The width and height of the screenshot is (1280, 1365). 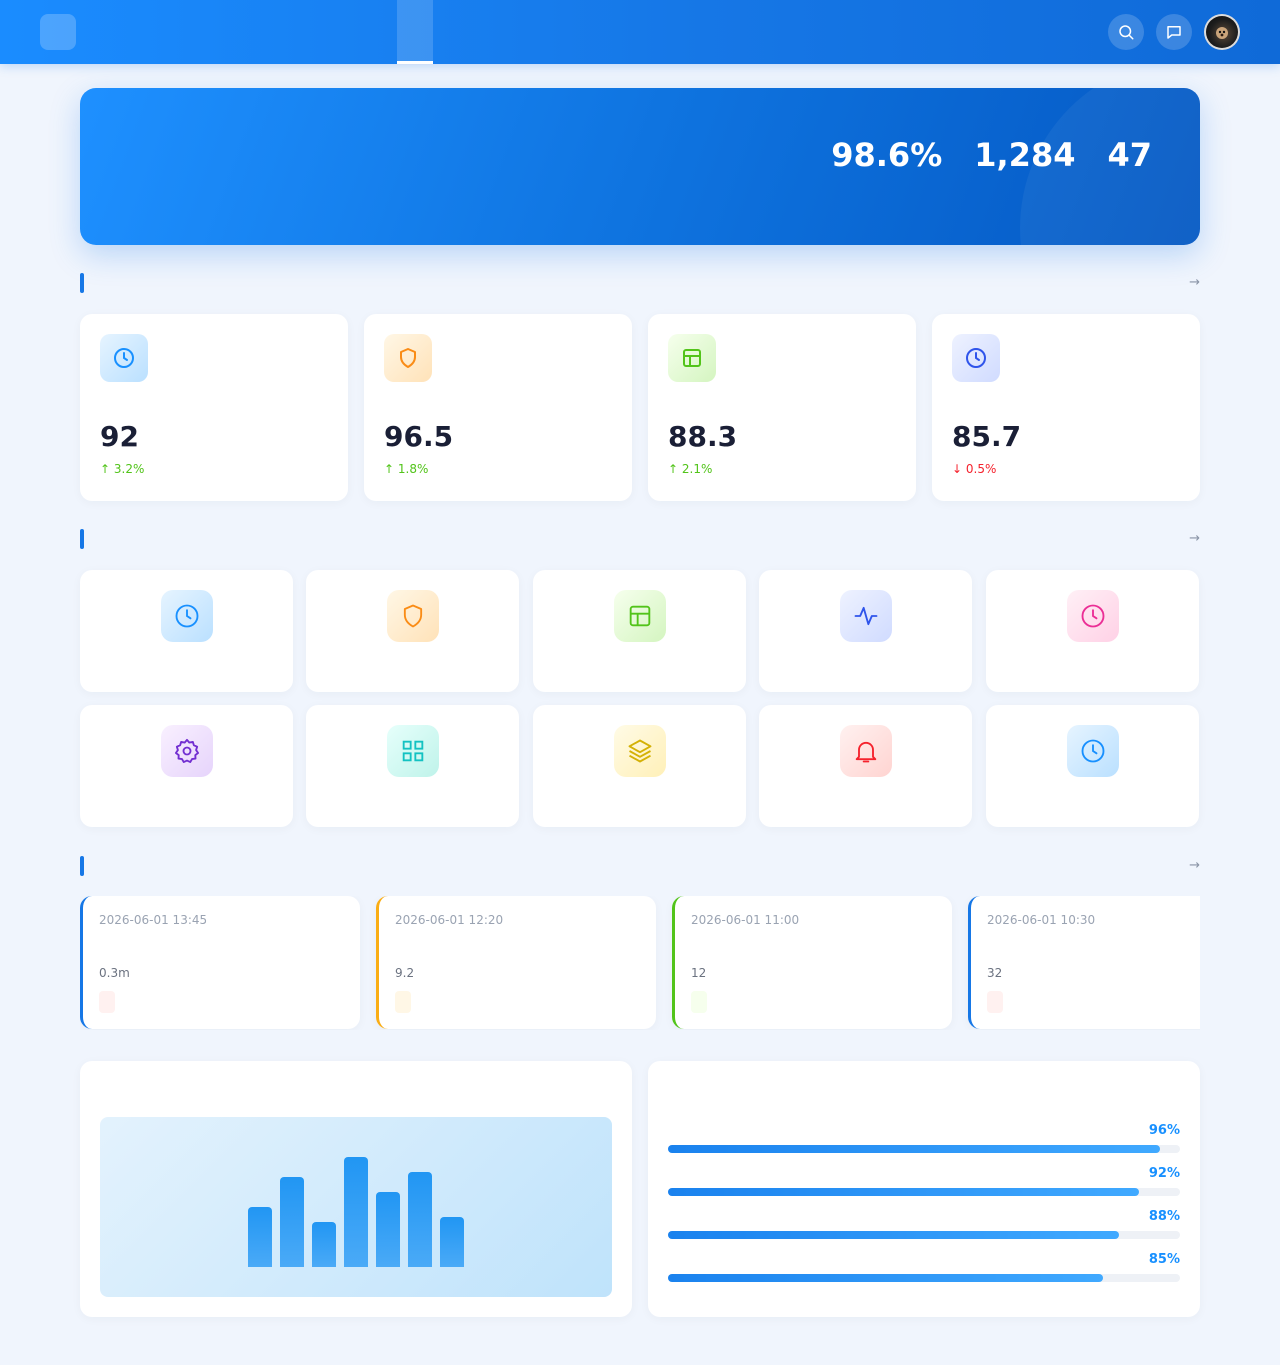 I want to click on kpi-value: 96.5, so click(x=419, y=436).